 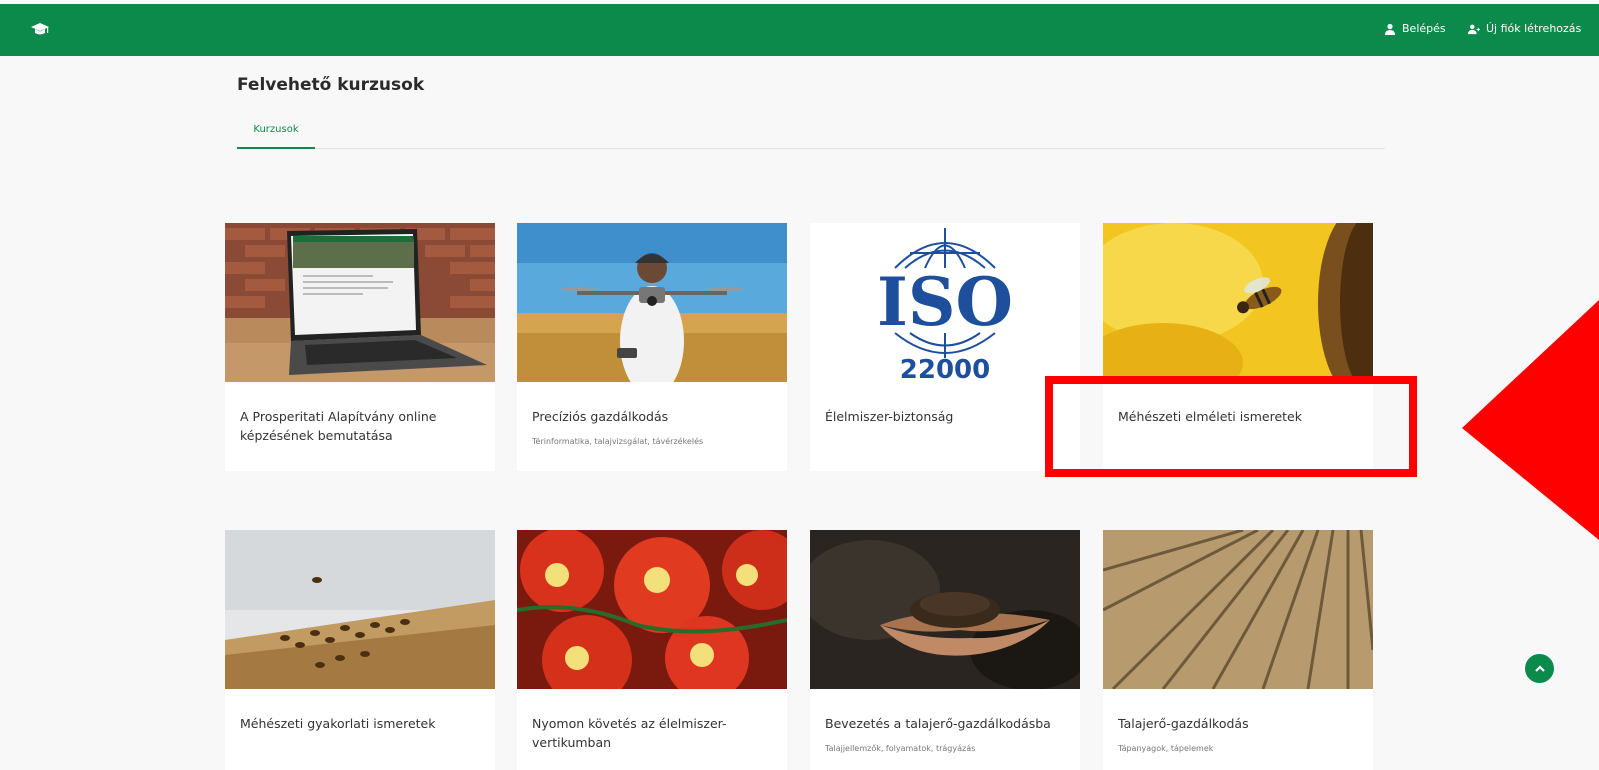 I want to click on course-title: Precíziós gazdálkodás, so click(x=654, y=416).